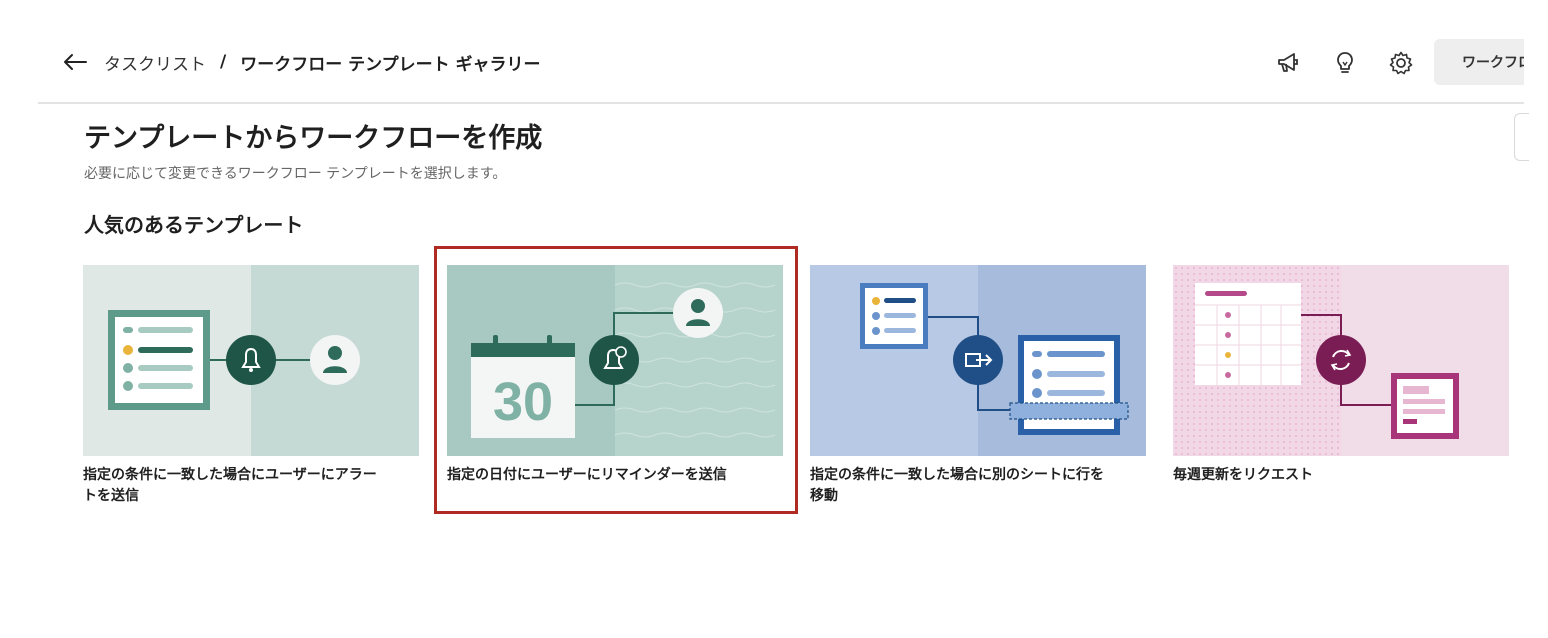  I want to click on template-card-move-row: 指定の条件に一致した場合に別のシートに行を移動, so click(978, 386).